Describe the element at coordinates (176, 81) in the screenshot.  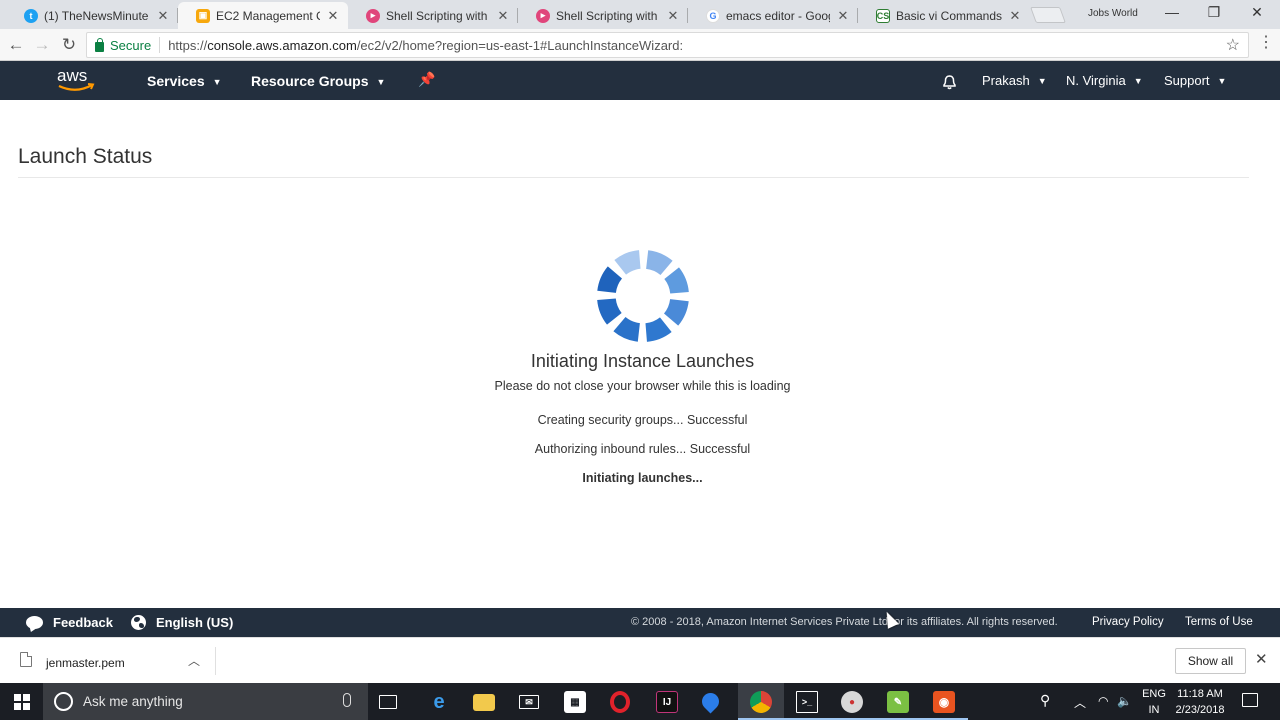
I see `services-label: Services` at that location.